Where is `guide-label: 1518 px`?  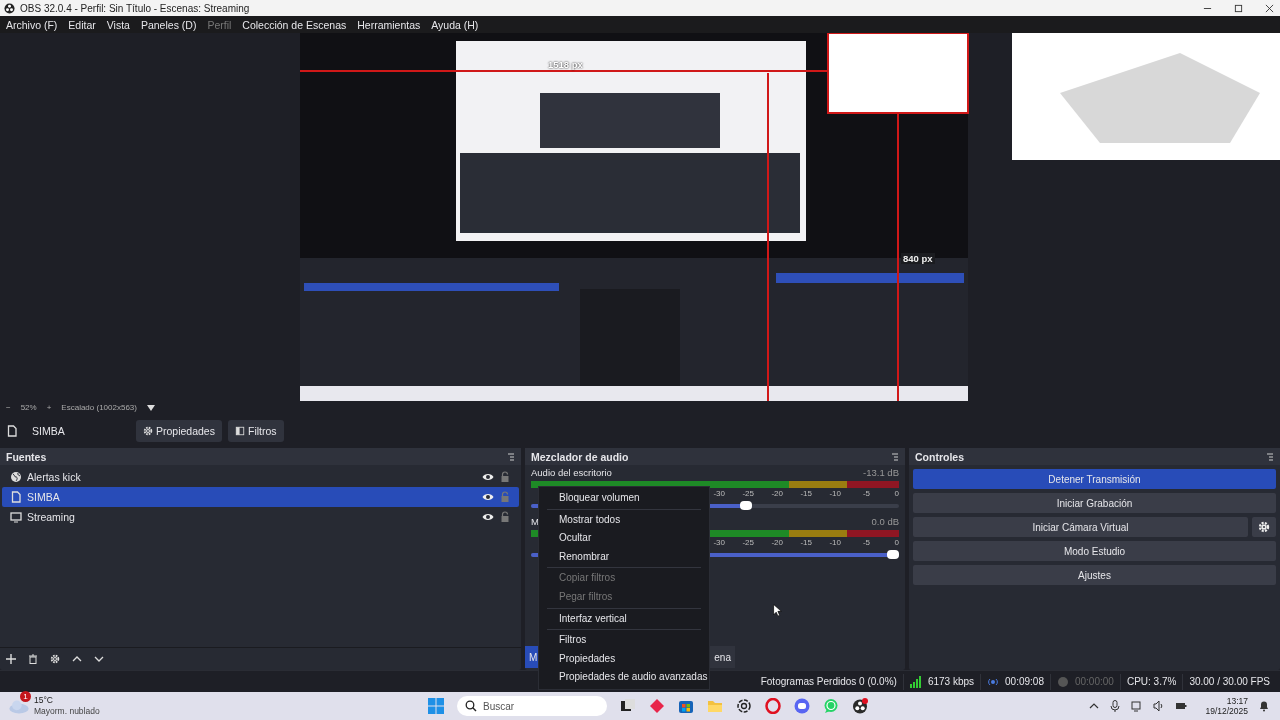 guide-label: 1518 px is located at coordinates (565, 64).